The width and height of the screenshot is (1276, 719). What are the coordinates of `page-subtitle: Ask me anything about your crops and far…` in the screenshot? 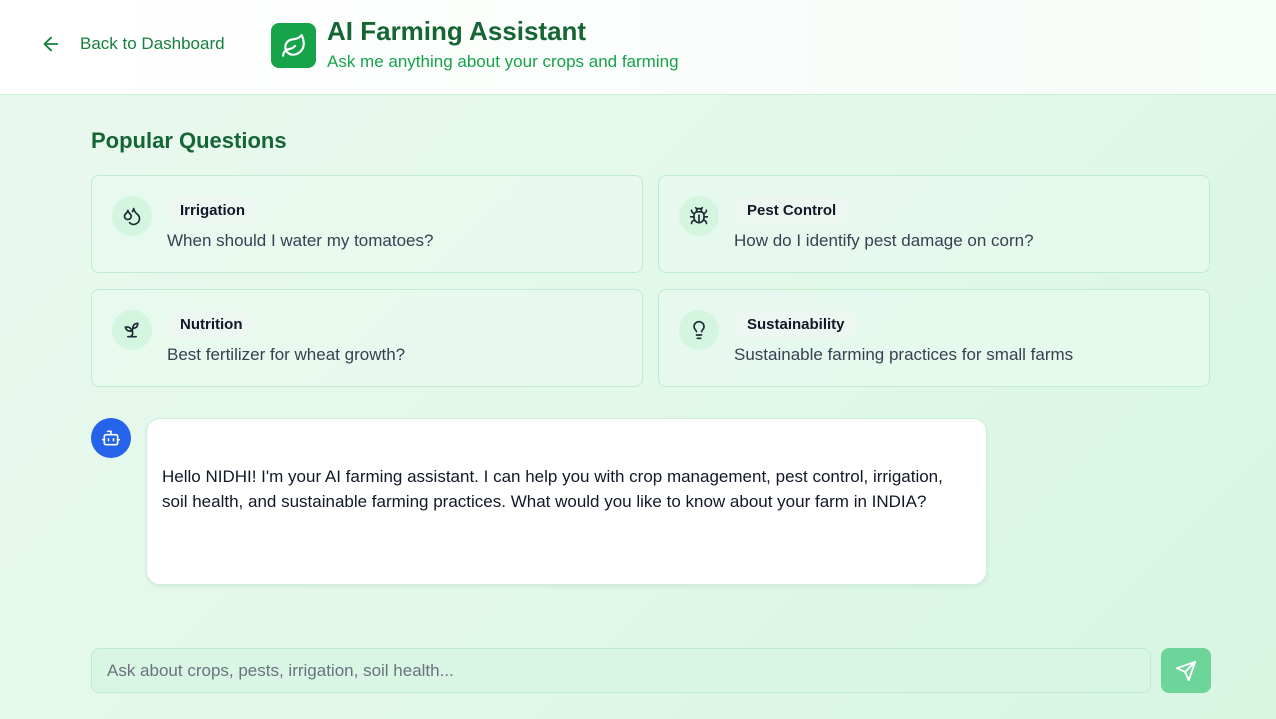 It's located at (503, 61).